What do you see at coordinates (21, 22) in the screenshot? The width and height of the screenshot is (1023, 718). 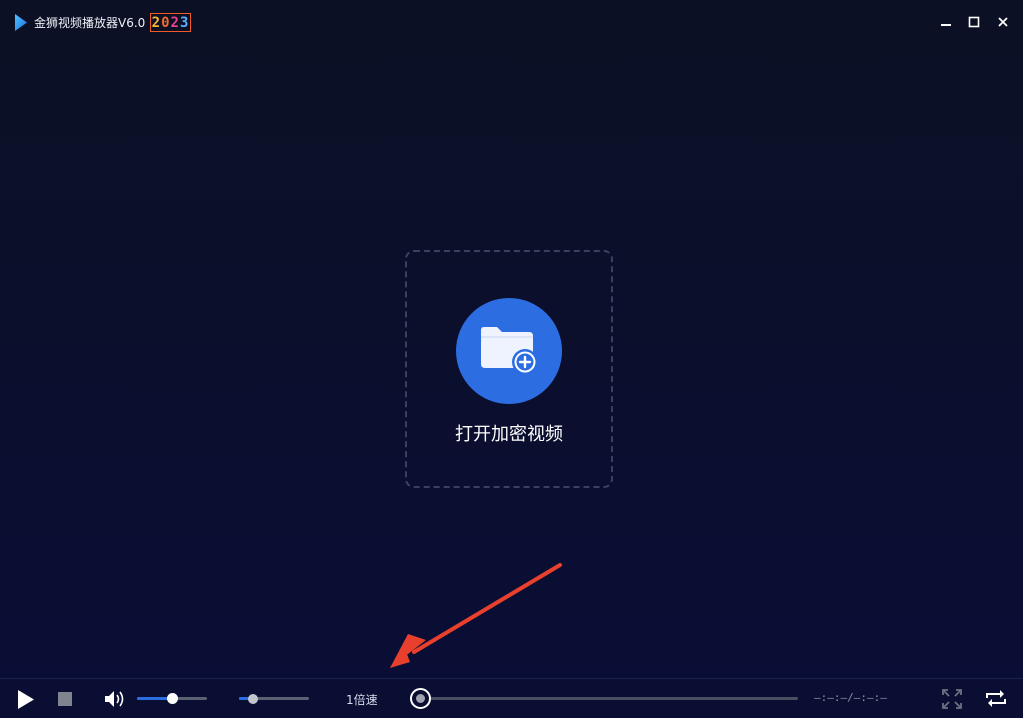 I see `app-logo-icon` at bounding box center [21, 22].